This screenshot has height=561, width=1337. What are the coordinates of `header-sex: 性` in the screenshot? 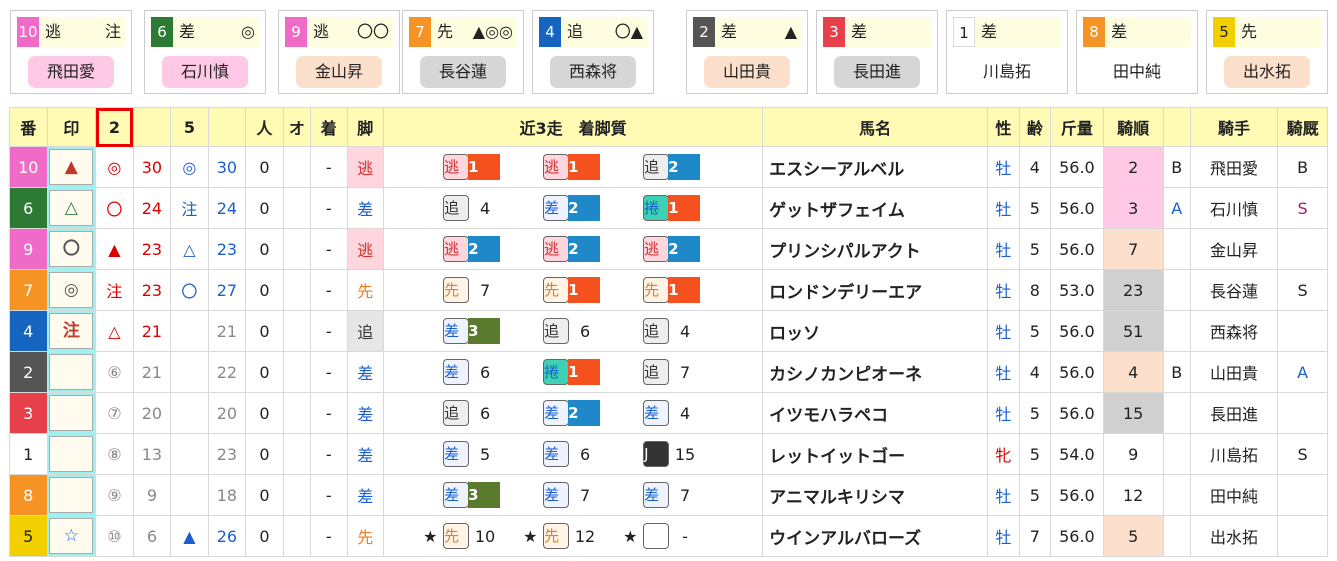 It's located at (1003, 127).